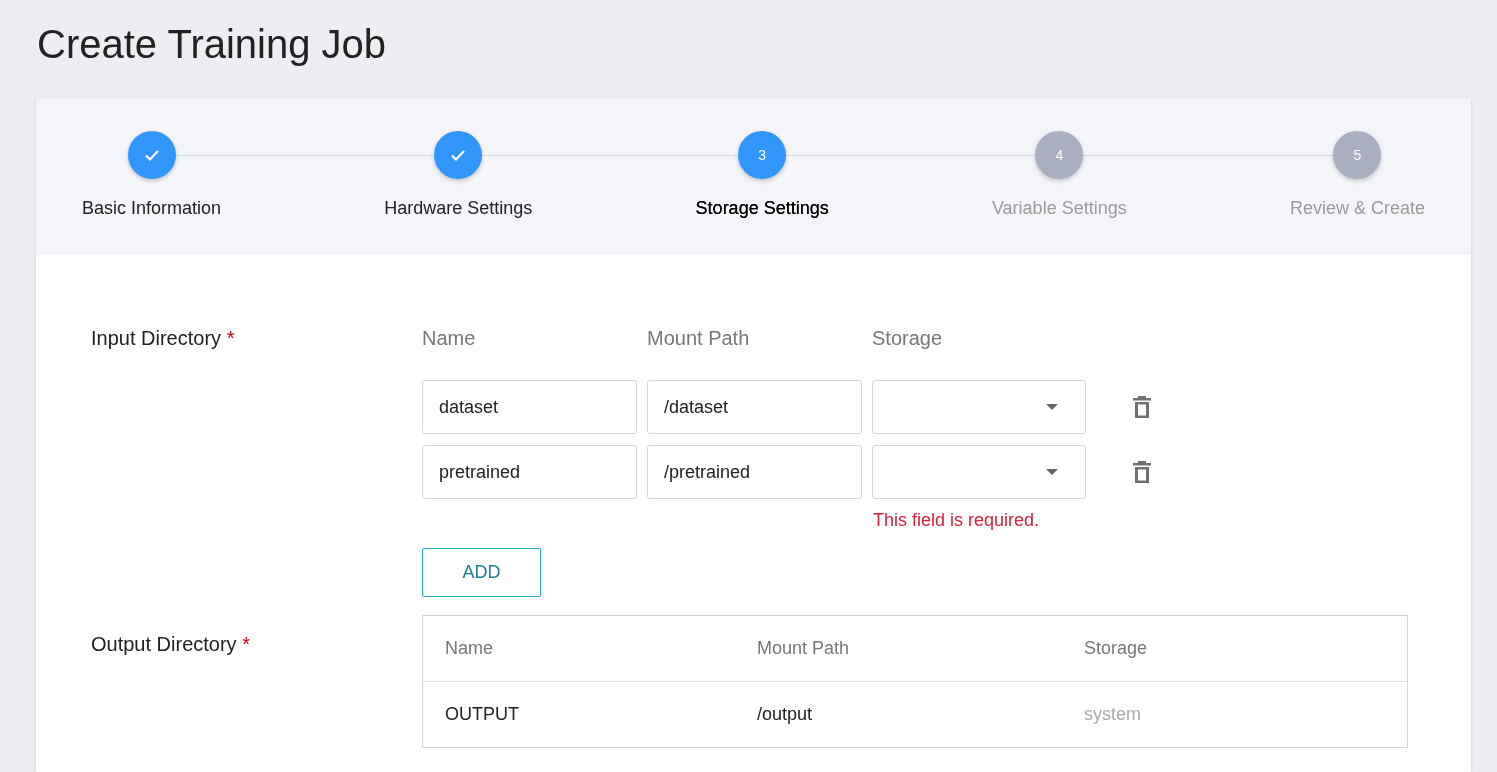  Describe the element at coordinates (754, 407) in the screenshot. I see `mount-path-input: /dataset` at that location.